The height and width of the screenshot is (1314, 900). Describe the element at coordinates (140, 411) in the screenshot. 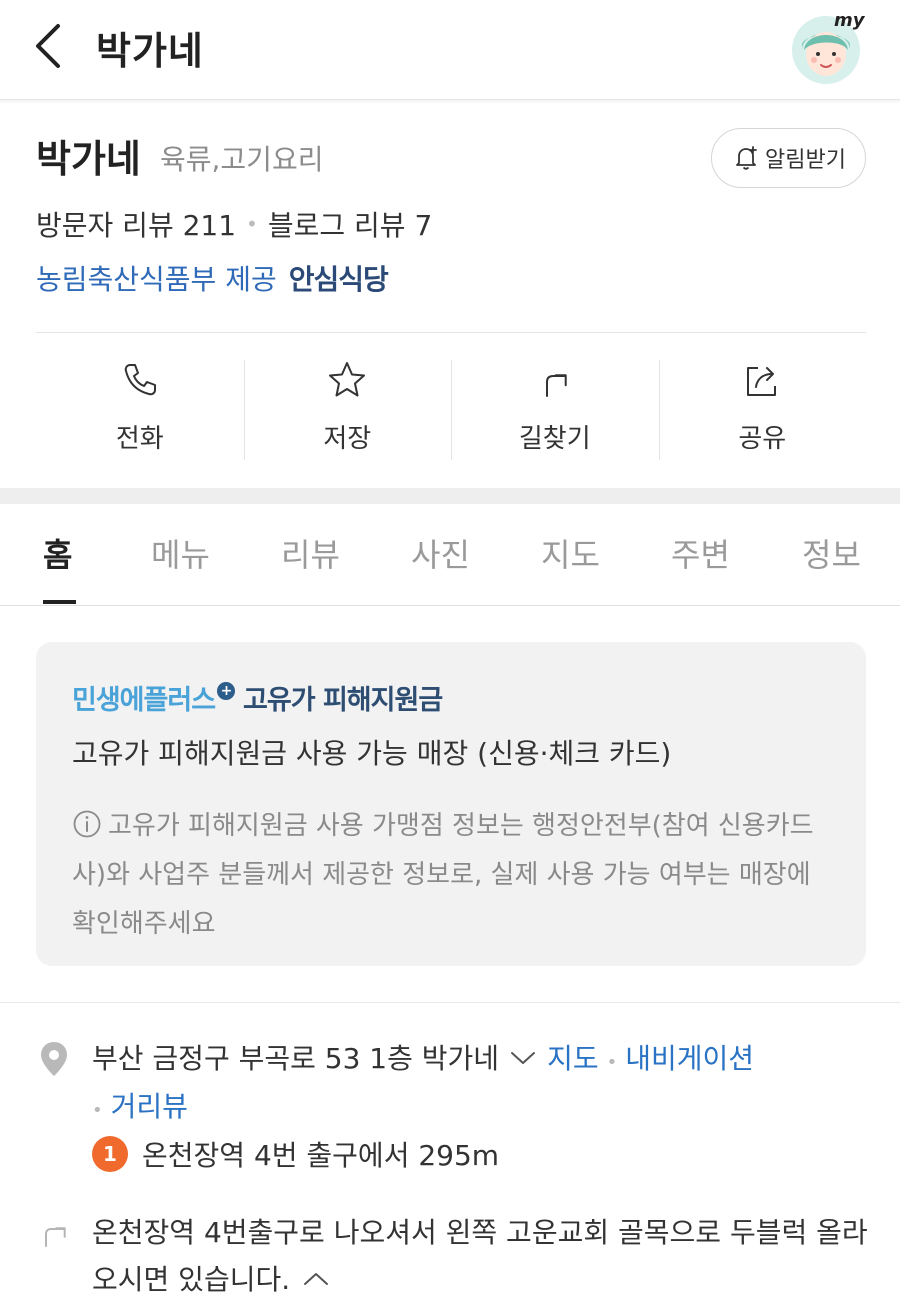

I see `call-button: 전화` at that location.